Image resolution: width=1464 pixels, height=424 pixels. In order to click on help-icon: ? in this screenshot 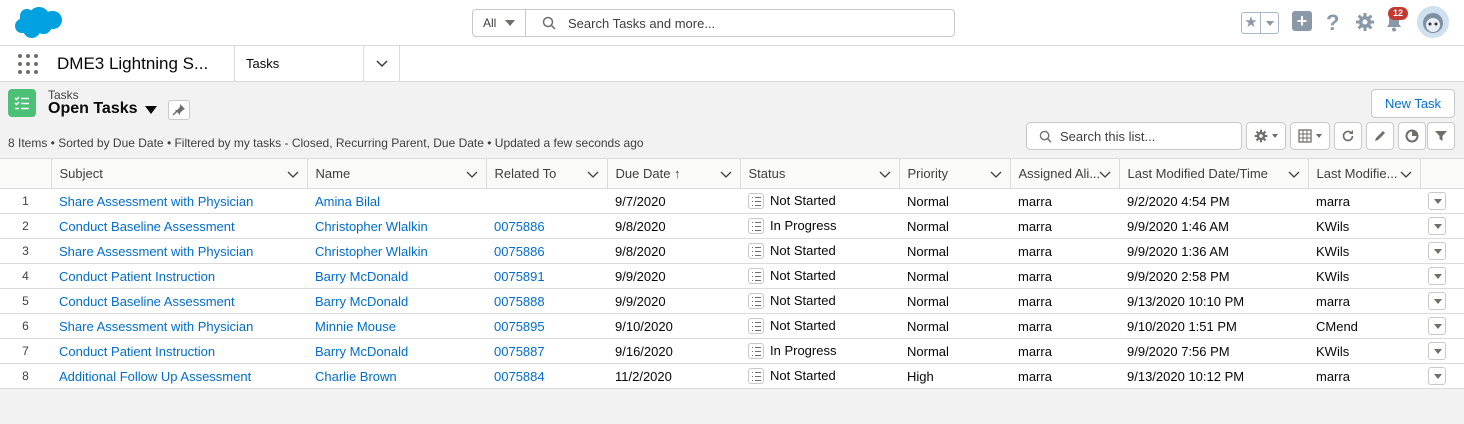, I will do `click(1332, 23)`.